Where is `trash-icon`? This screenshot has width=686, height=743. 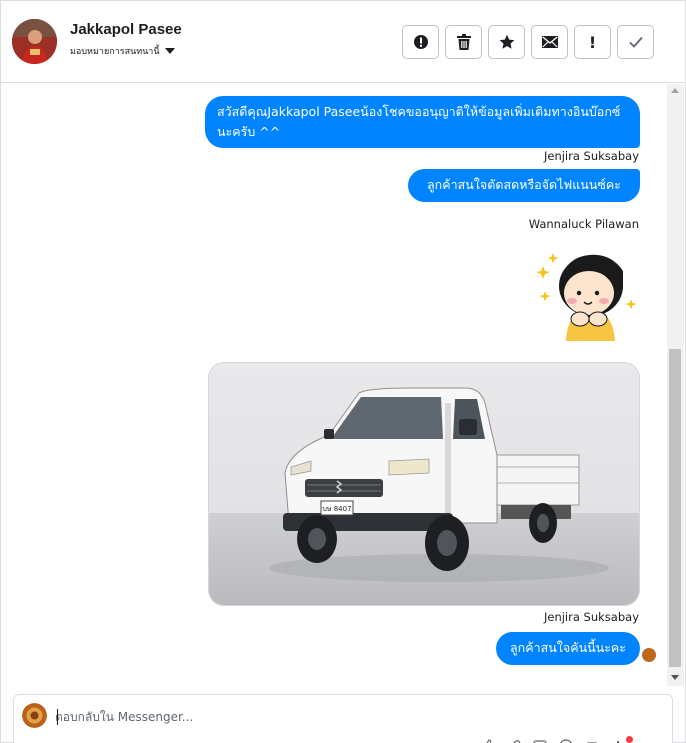
trash-icon is located at coordinates (463, 42).